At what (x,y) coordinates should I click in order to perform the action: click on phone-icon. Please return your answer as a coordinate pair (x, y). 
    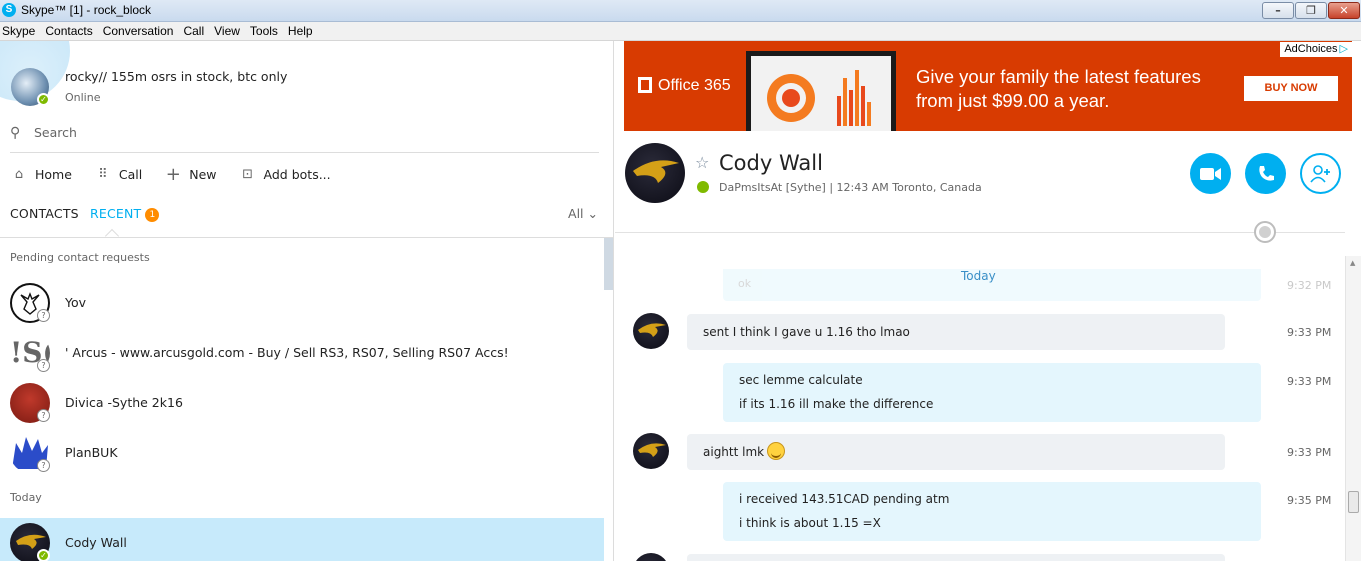
    Looking at the image, I should click on (1266, 173).